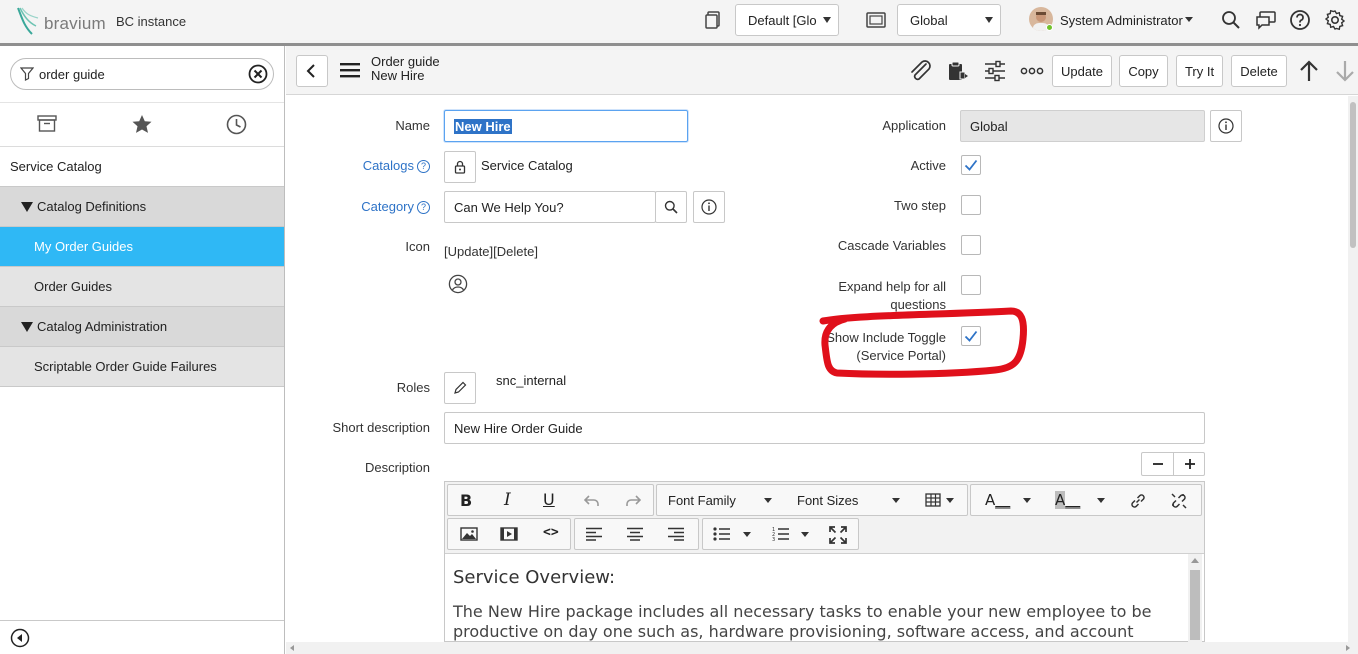 The height and width of the screenshot is (654, 1358). I want to click on expand-help-label-line: Expand help for all, so click(892, 286).